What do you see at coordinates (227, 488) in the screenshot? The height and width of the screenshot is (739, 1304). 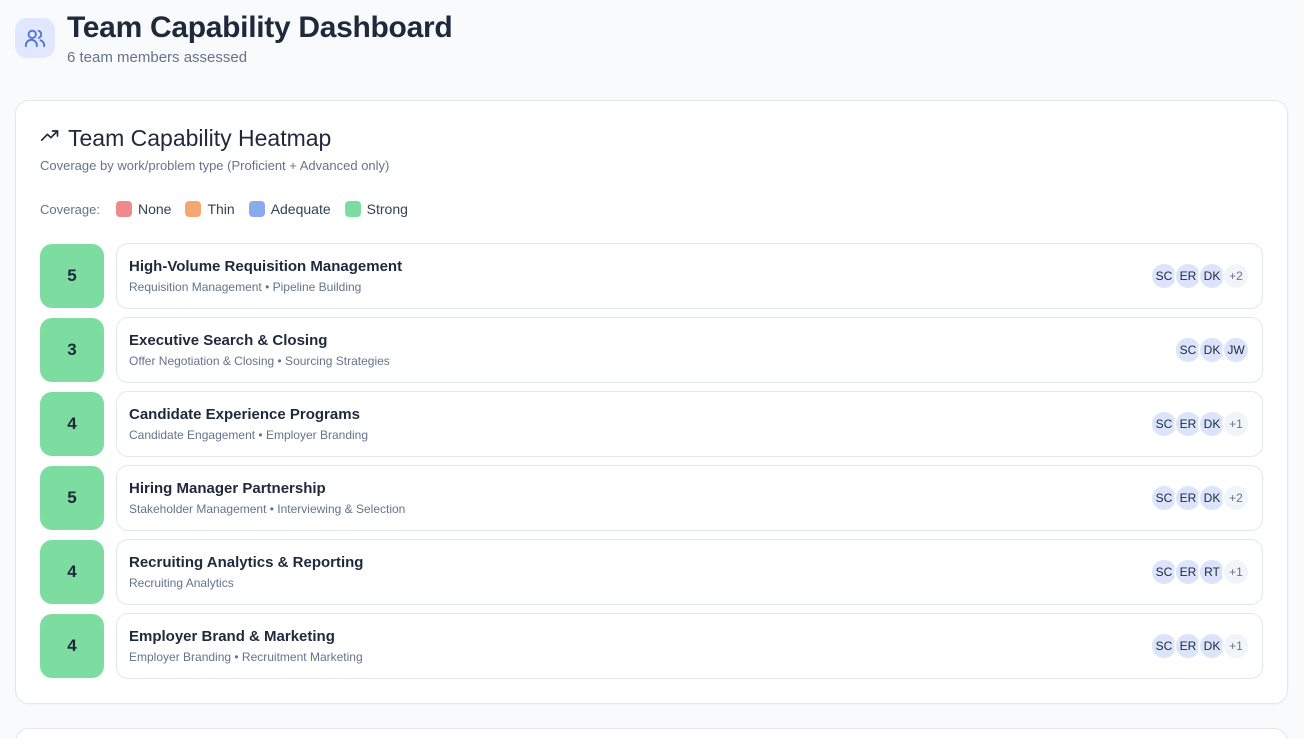 I see `capability-title: Hiring Manager Partnership` at bounding box center [227, 488].